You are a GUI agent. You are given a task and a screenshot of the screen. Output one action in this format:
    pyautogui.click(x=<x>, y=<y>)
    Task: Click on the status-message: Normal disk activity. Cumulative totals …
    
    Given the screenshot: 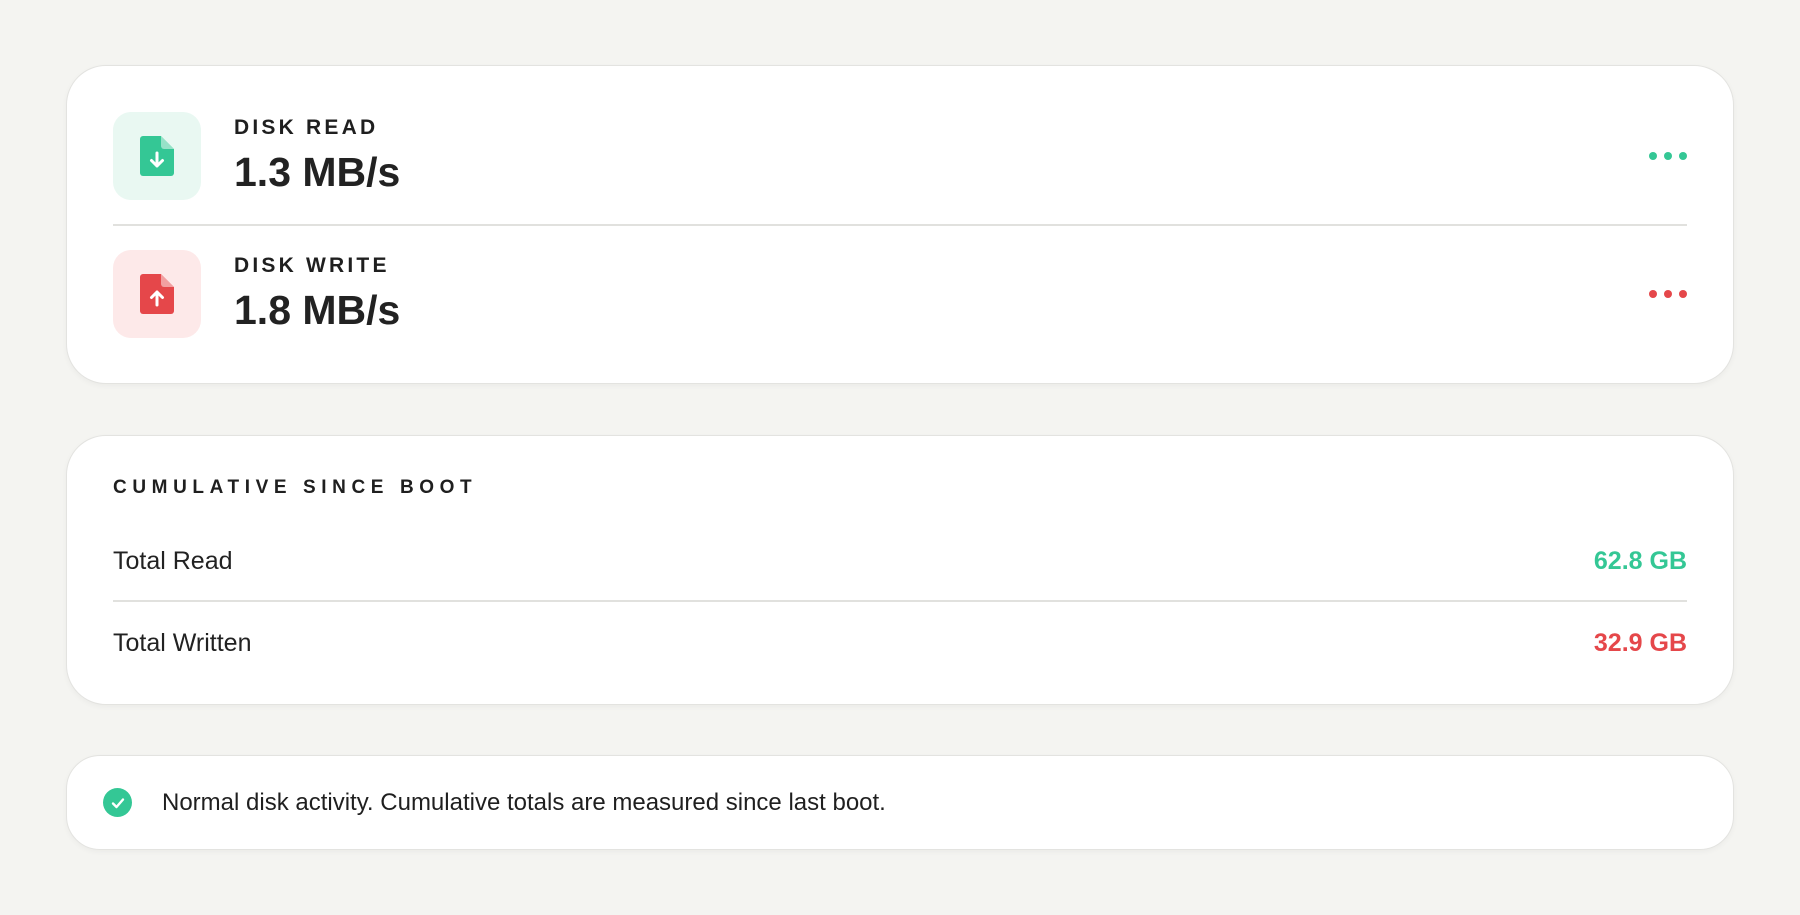 What is the action you would take?
    pyautogui.click(x=494, y=802)
    